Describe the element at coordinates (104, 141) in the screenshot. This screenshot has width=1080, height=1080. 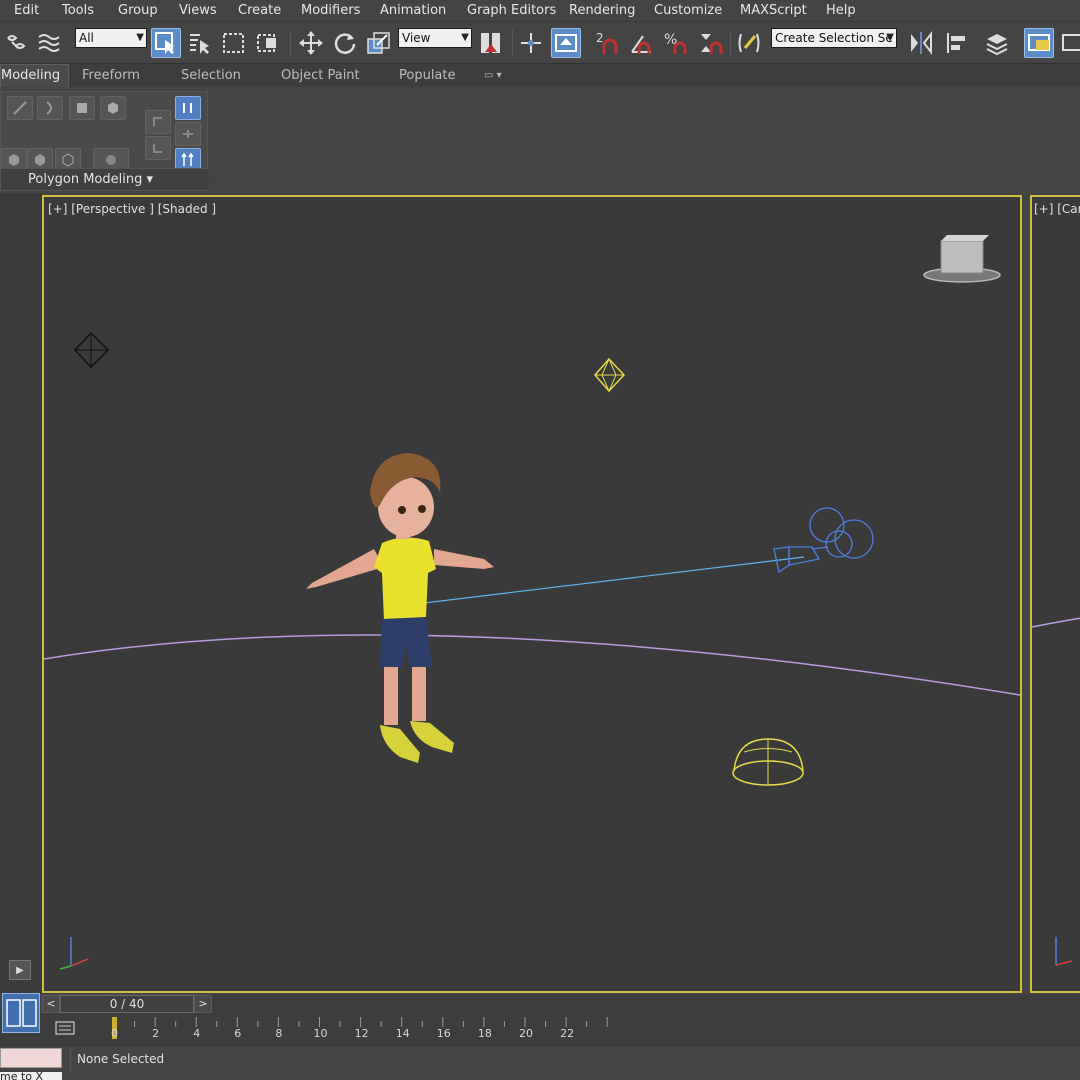
I see `polygon-modeling-group: Polygon Modeling ▾` at that location.